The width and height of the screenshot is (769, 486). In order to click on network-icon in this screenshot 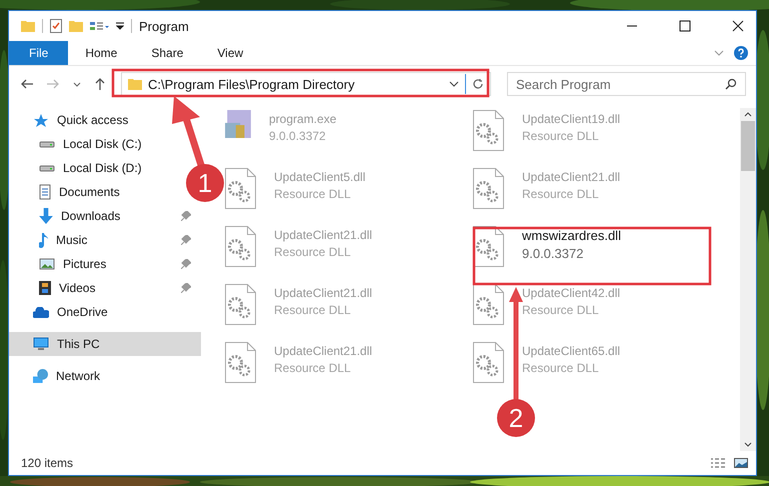, I will do `click(40, 376)`.